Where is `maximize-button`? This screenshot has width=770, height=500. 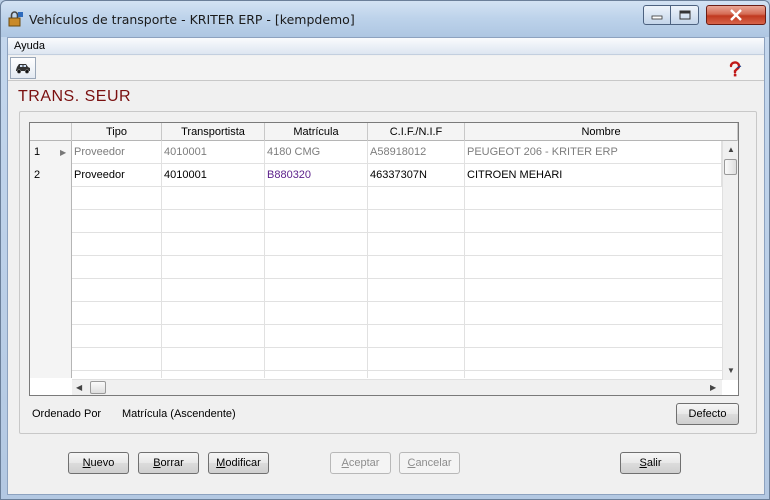 maximize-button is located at coordinates (685, 15).